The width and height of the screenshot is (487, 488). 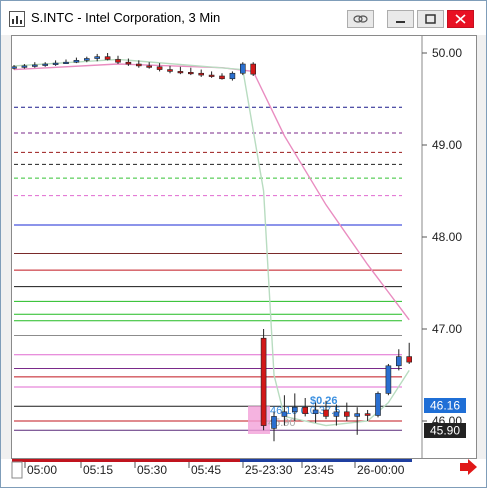 I want to click on time-tick-label: 26-00:00, so click(x=381, y=470).